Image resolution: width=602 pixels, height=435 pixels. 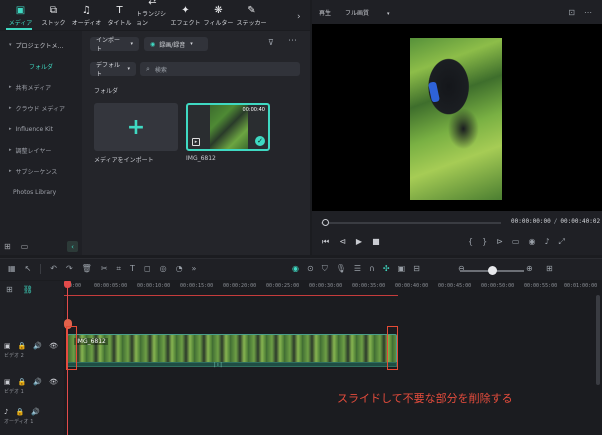 I want to click on magnet-icon: ∩, so click(x=372, y=269).